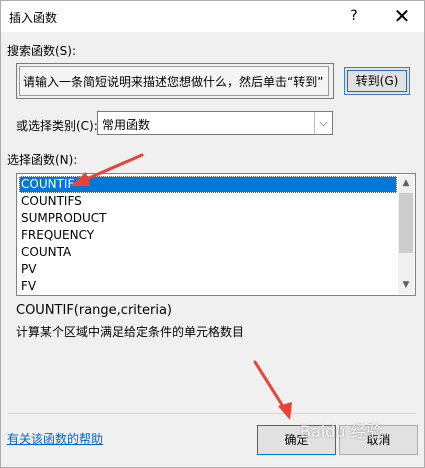 Image resolution: width=425 pixels, height=468 pixels. I want to click on function-signature: COUNTIF(range,criteria), so click(94, 310).